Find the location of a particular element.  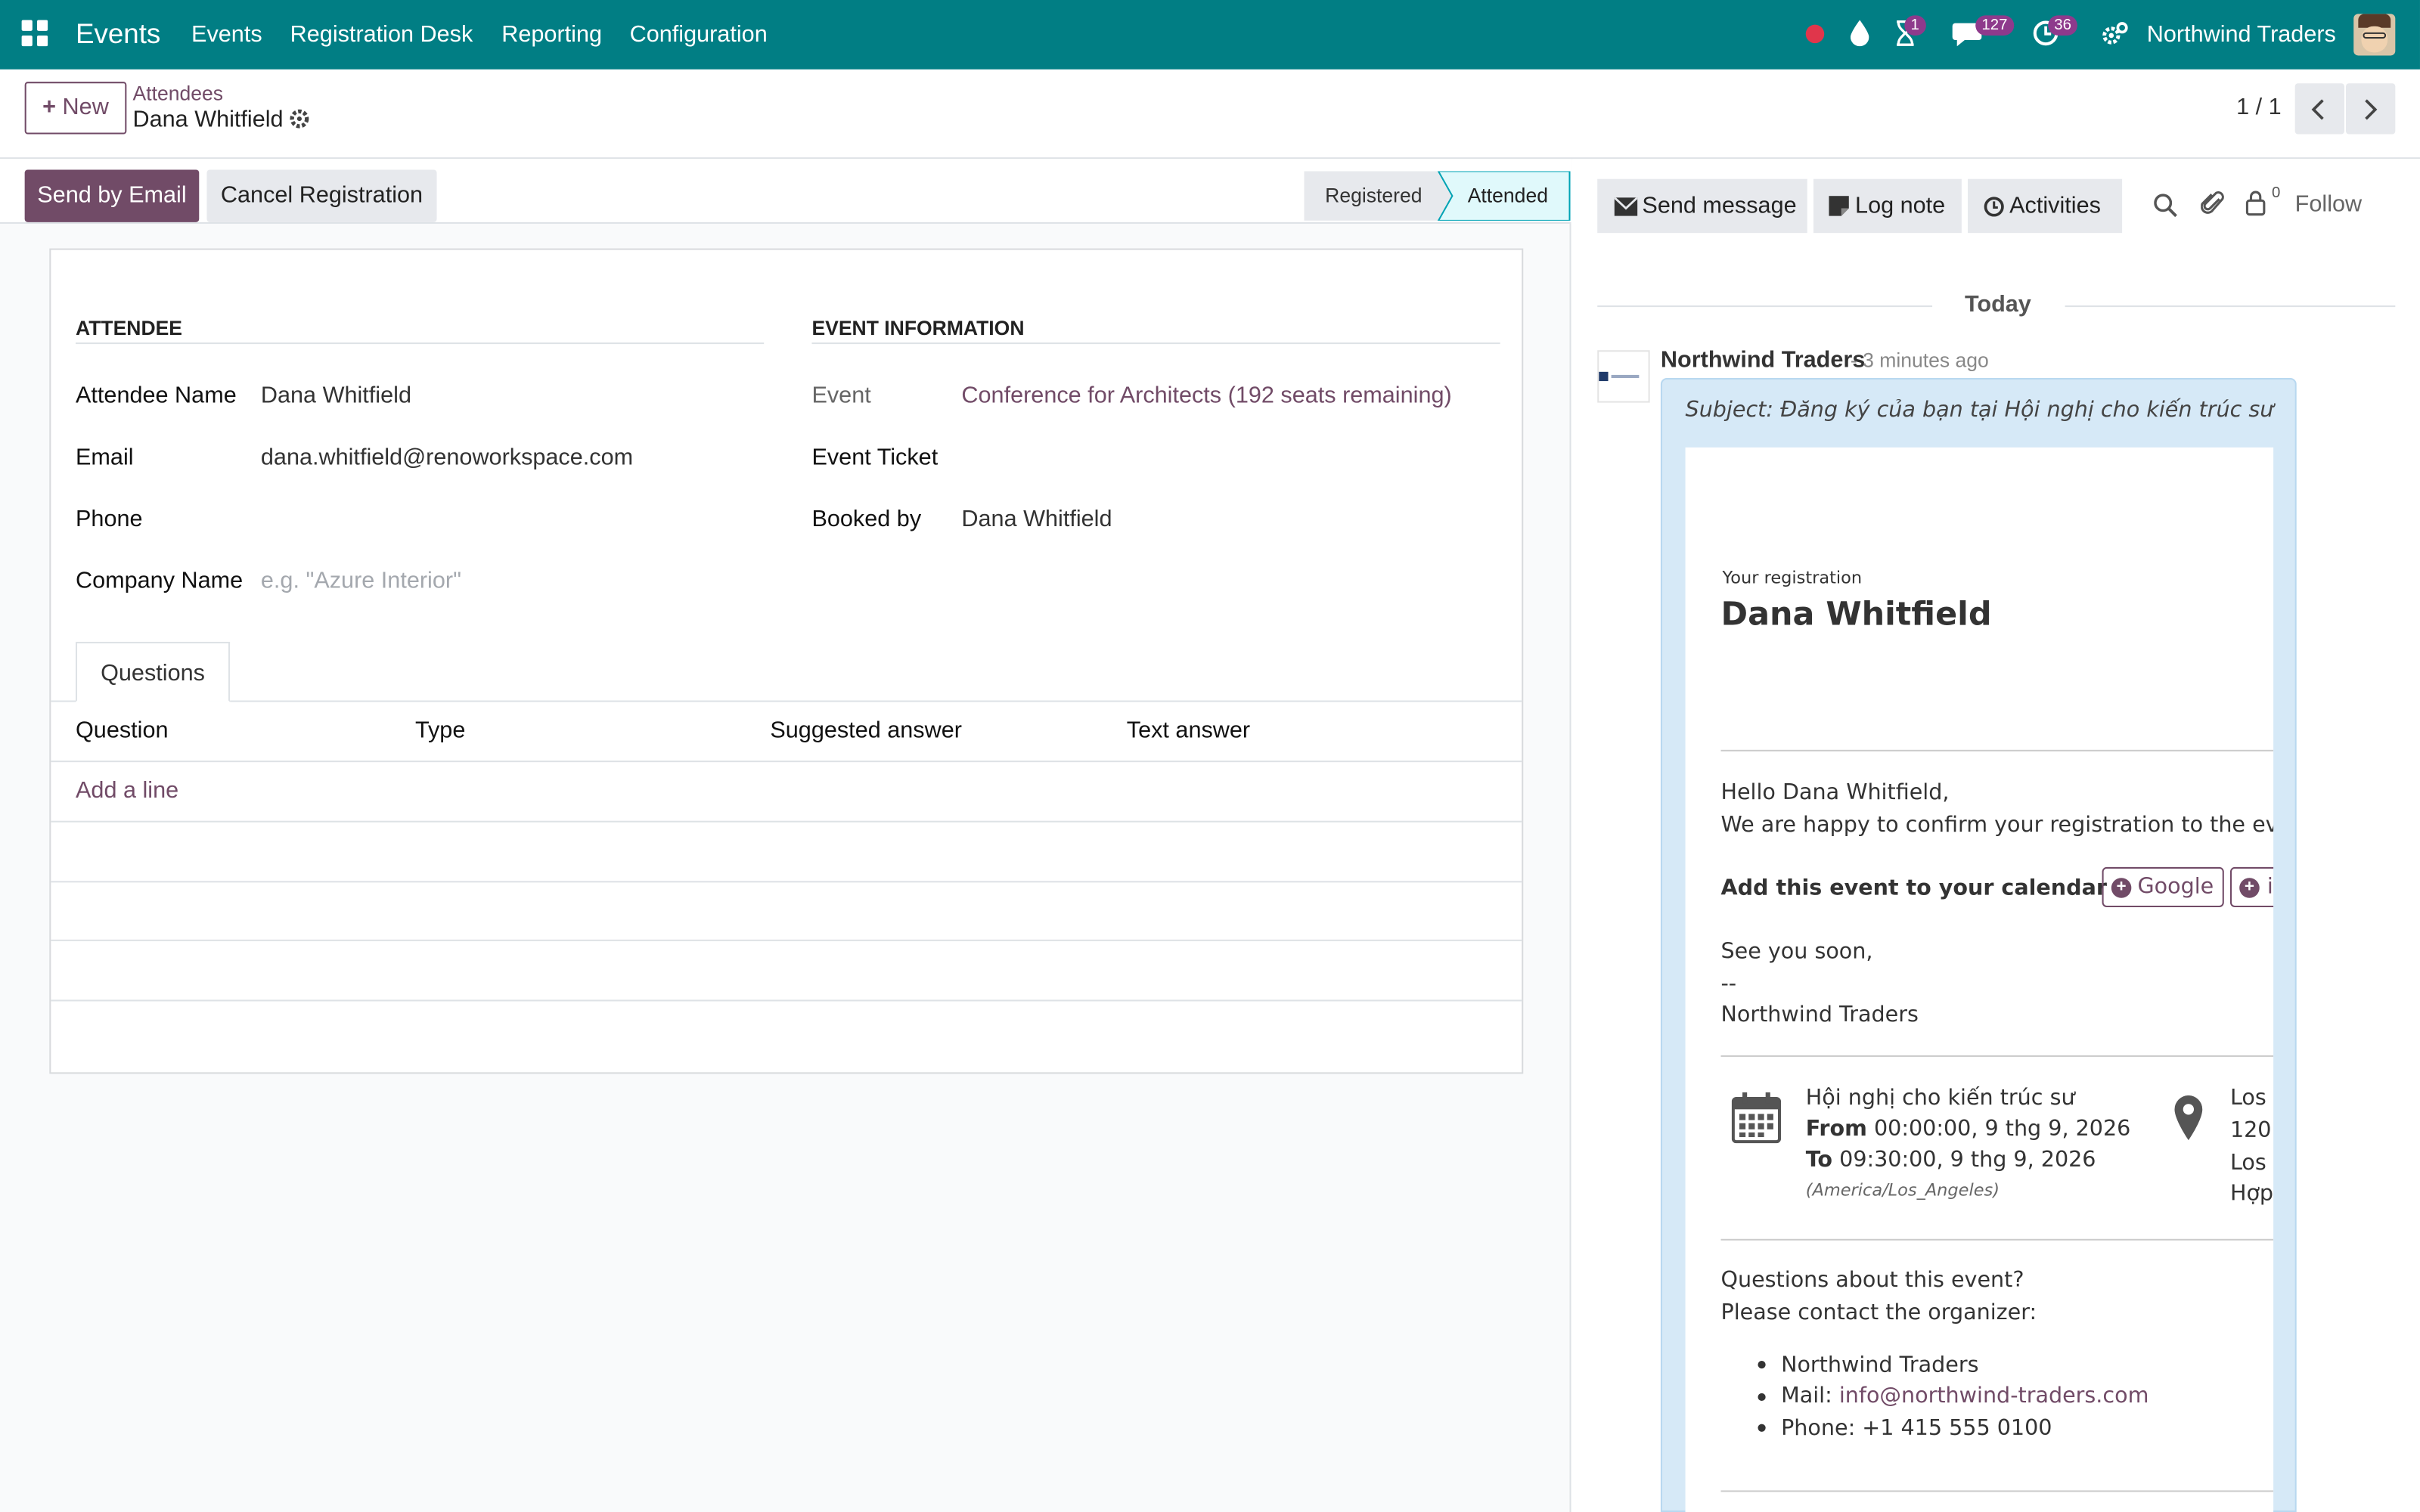

tab-questions: Questions is located at coordinates (153, 671).